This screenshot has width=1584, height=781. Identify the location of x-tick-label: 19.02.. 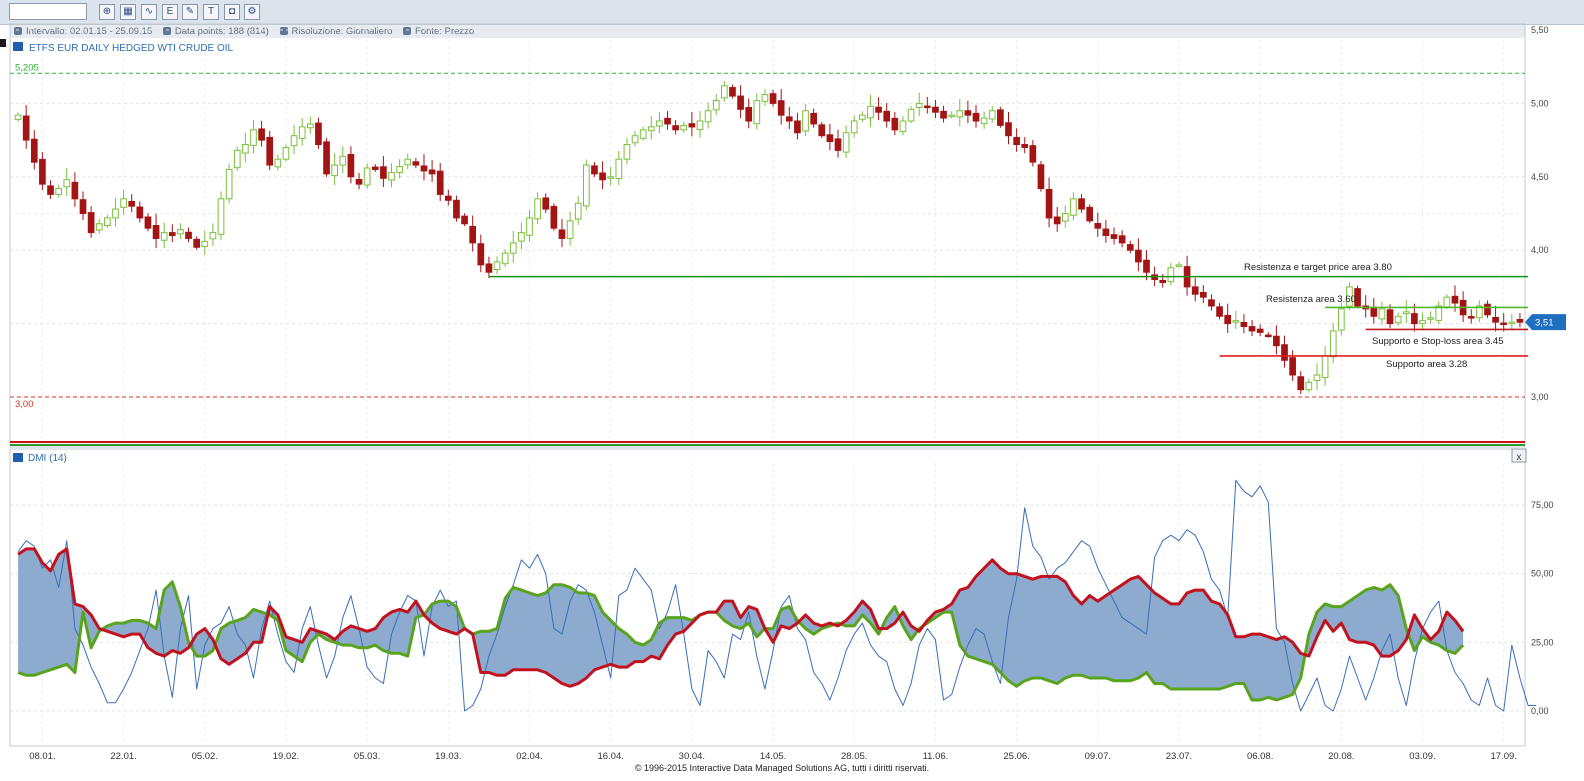
(286, 756).